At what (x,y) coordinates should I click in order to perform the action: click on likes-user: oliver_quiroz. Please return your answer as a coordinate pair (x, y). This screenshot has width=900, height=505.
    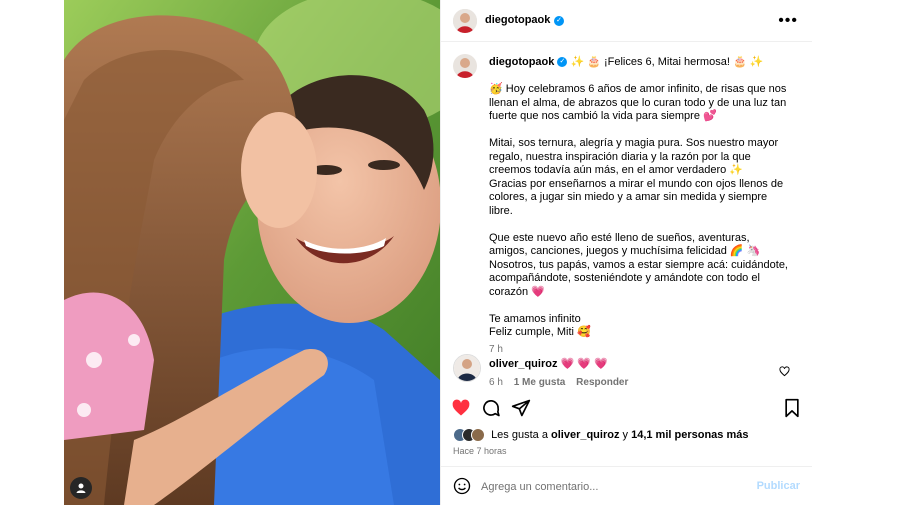
    Looking at the image, I should click on (585, 435).